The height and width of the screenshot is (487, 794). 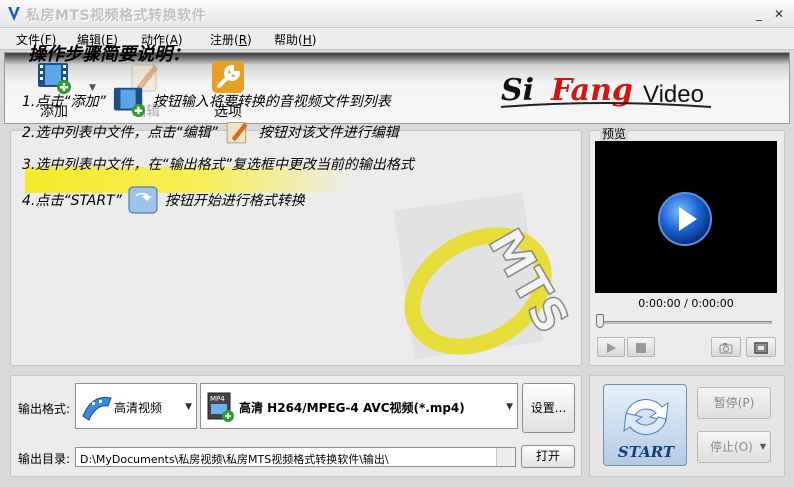 What do you see at coordinates (120, 133) in the screenshot?
I see `step2-pre-text: 2.选中列表中文件，点击“编辑”` at bounding box center [120, 133].